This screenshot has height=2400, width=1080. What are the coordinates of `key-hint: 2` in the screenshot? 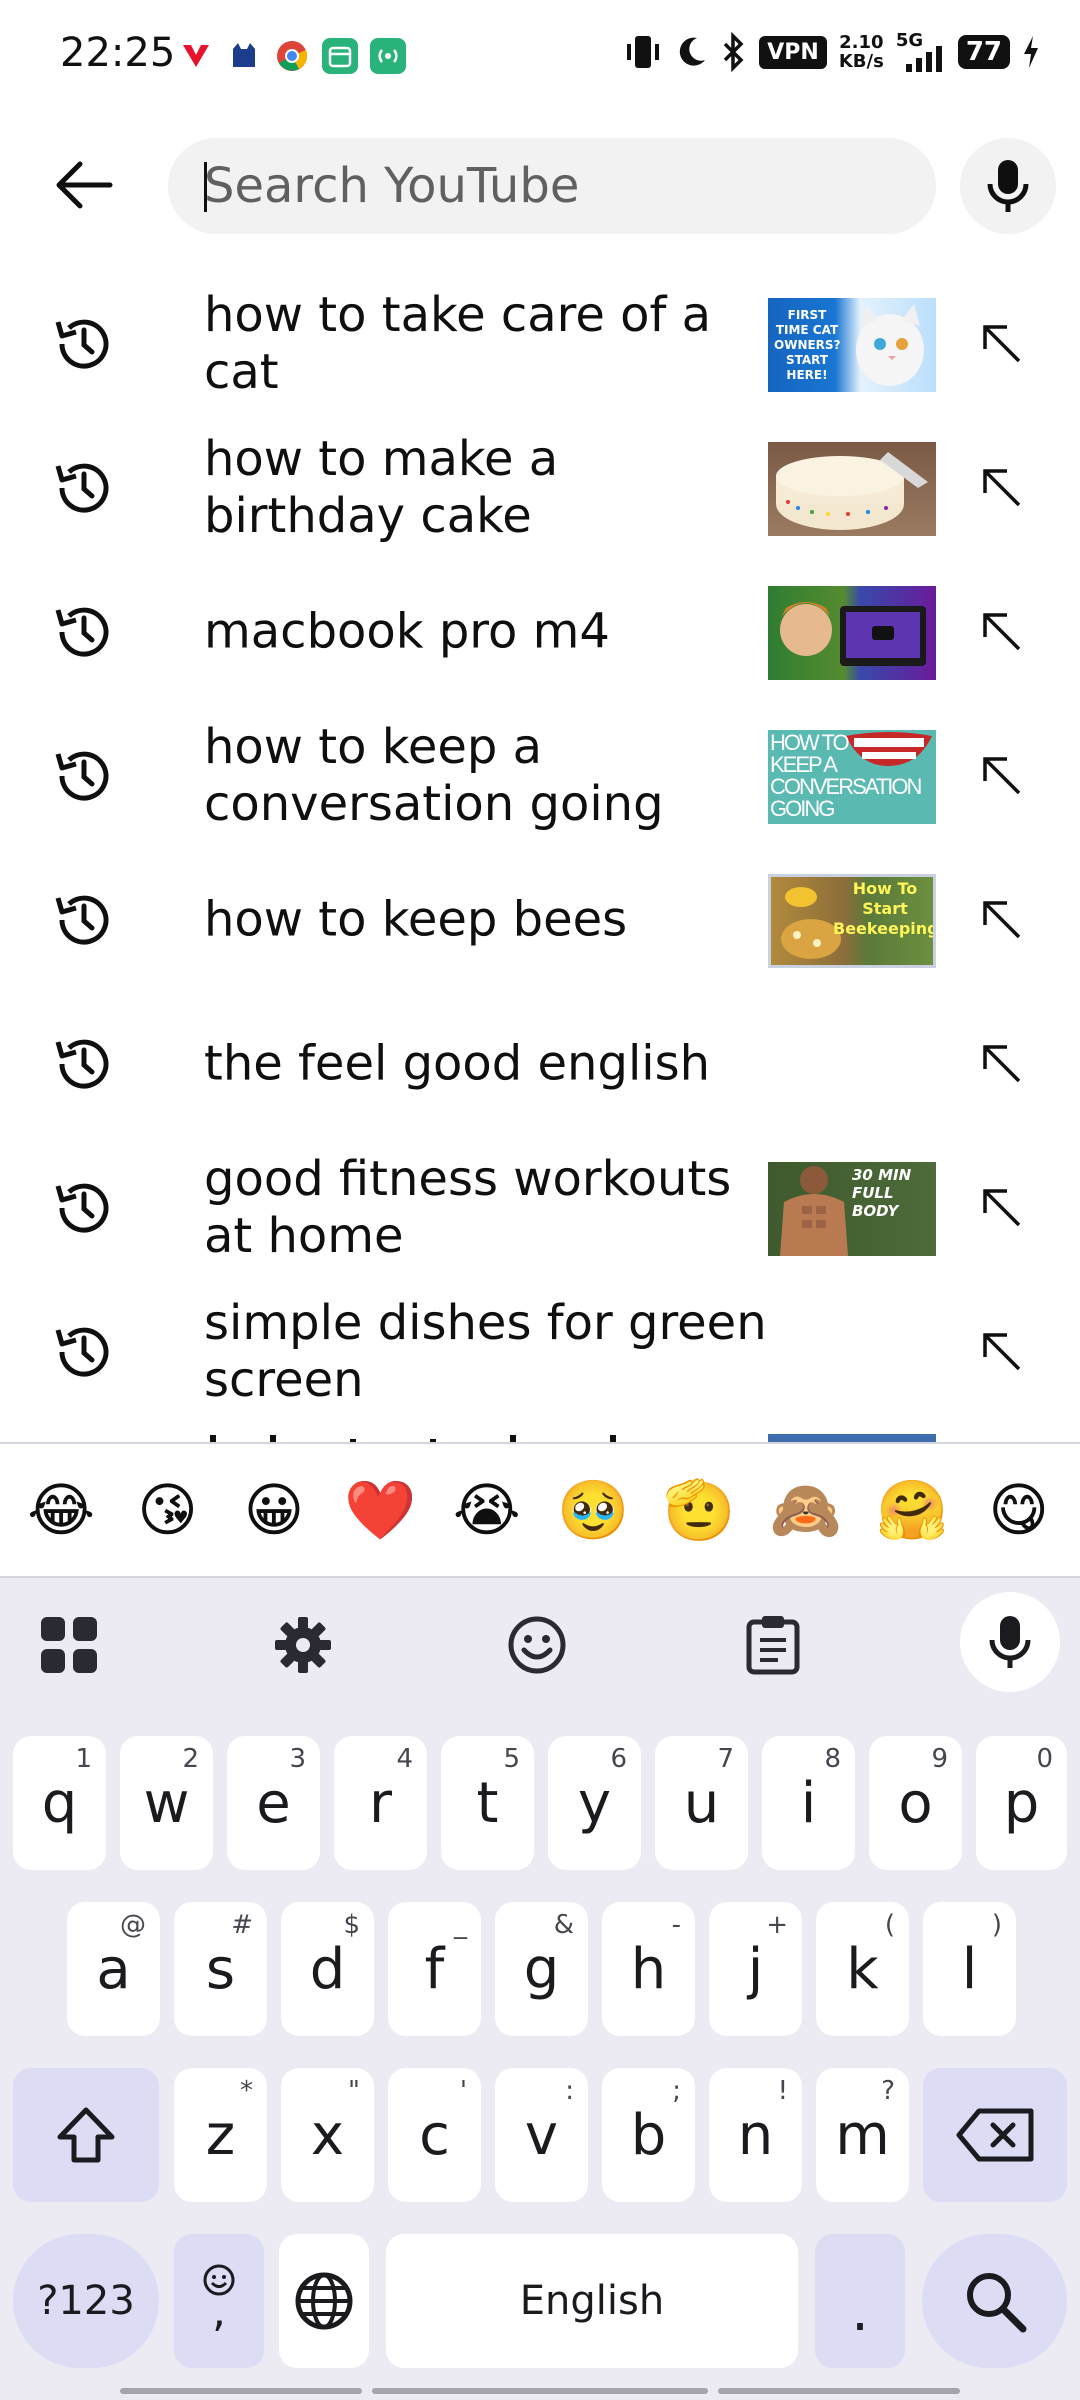 It's located at (190, 1759).